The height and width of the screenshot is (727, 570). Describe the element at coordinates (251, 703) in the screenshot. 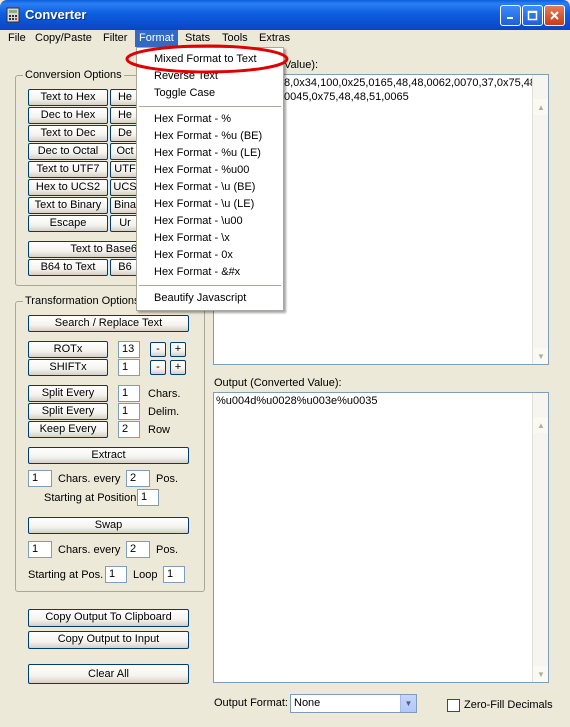

I see `output-format-label: Output Format:` at that location.